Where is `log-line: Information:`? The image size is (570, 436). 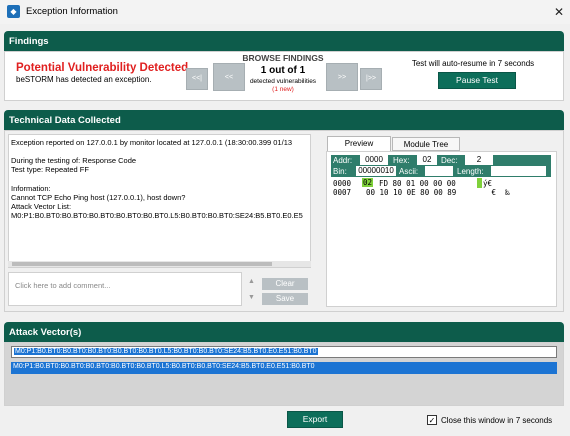 log-line: Information: is located at coordinates (31, 188).